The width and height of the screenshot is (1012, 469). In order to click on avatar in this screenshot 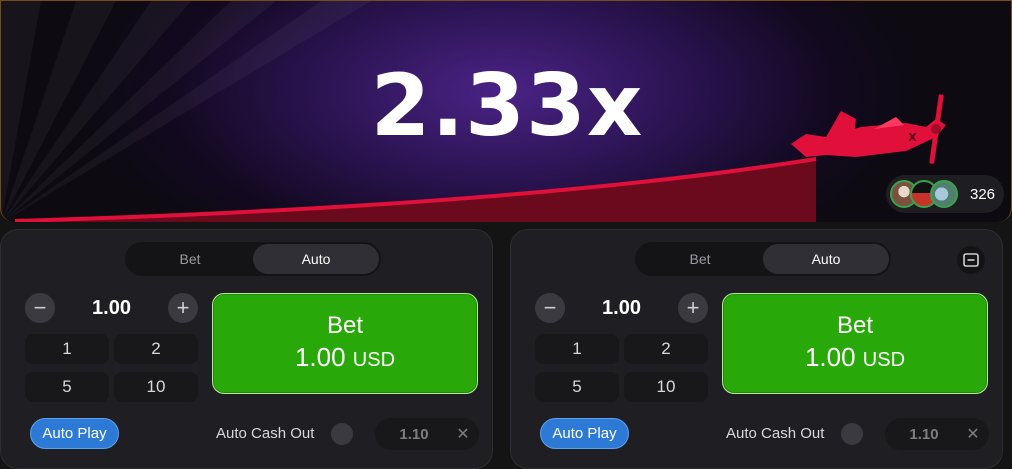, I will do `click(944, 194)`.